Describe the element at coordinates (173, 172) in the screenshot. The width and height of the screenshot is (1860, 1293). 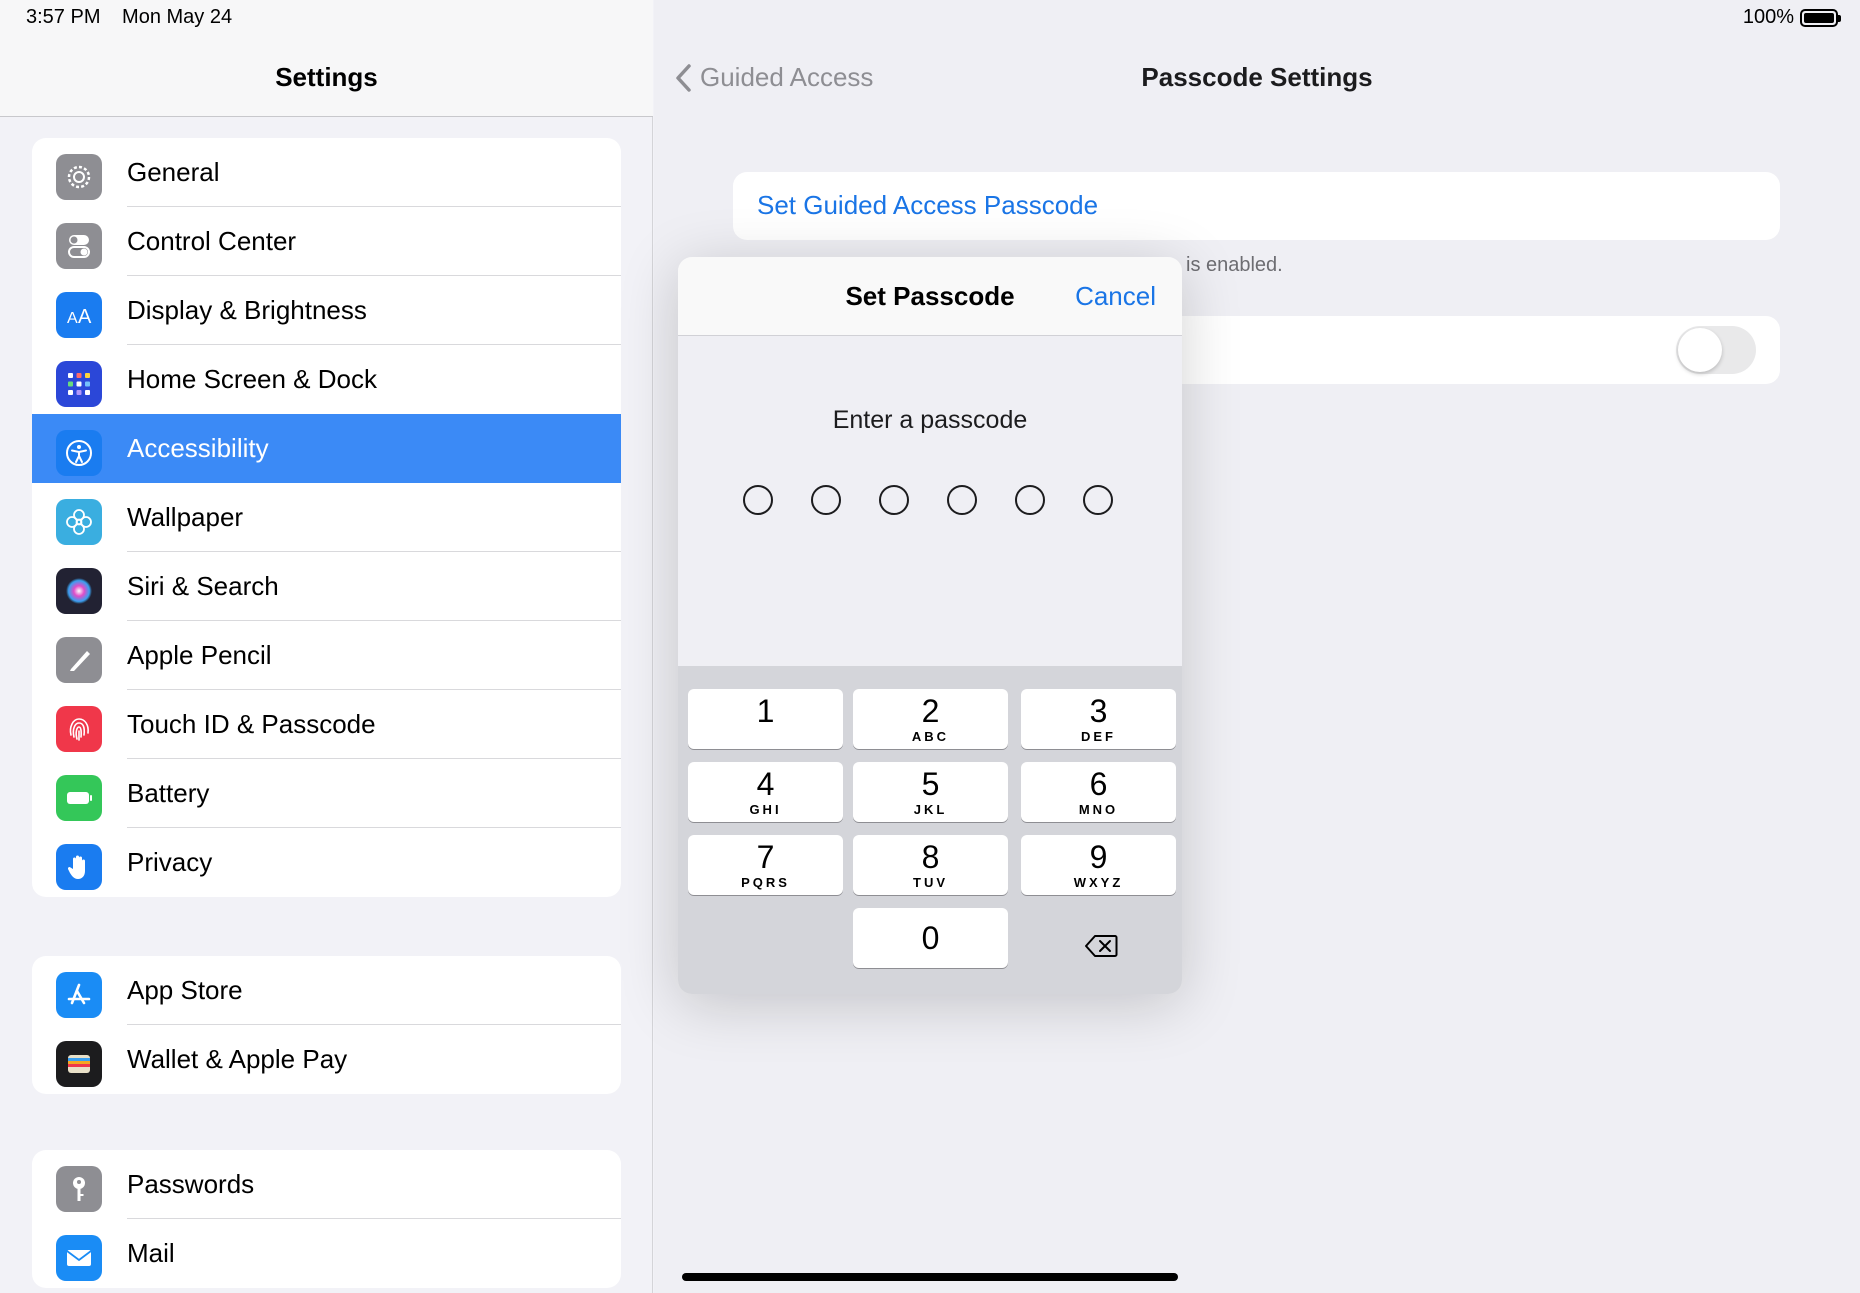
I see `sidebar-item-label: General` at that location.